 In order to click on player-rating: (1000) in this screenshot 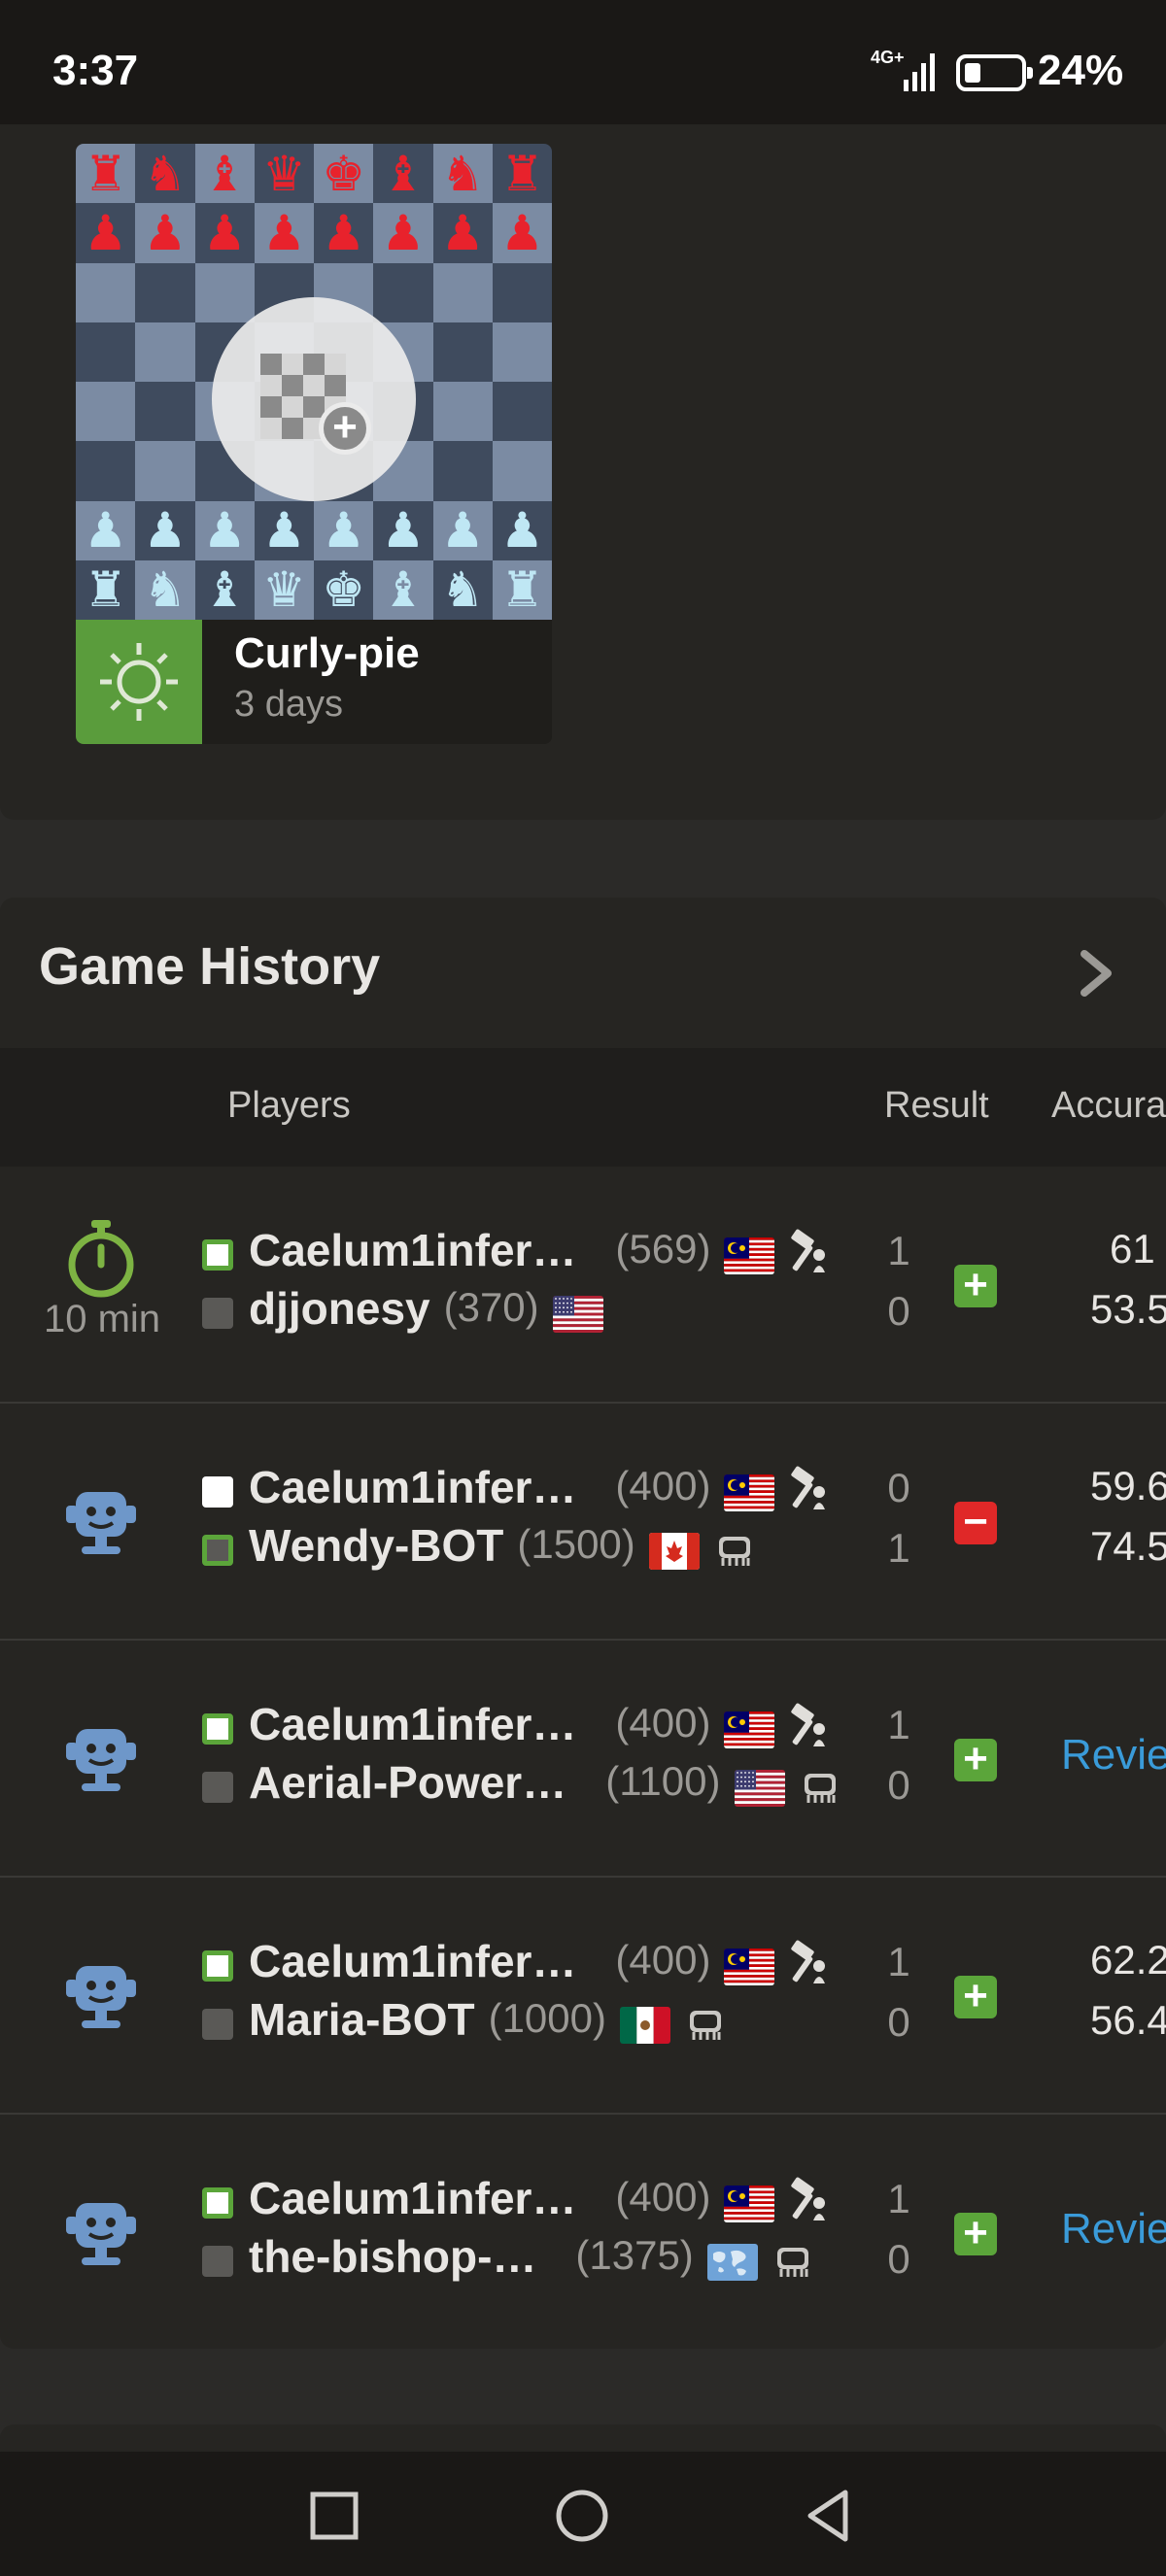, I will do `click(547, 2018)`.